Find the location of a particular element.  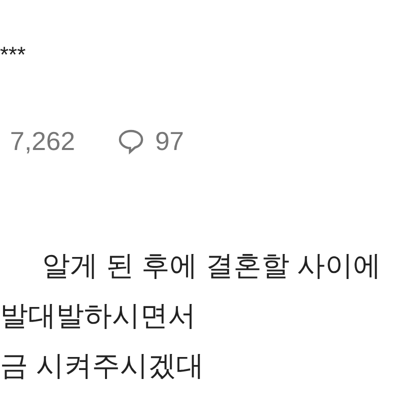

body-text-line: 발대발하시면서 is located at coordinates (98, 316).